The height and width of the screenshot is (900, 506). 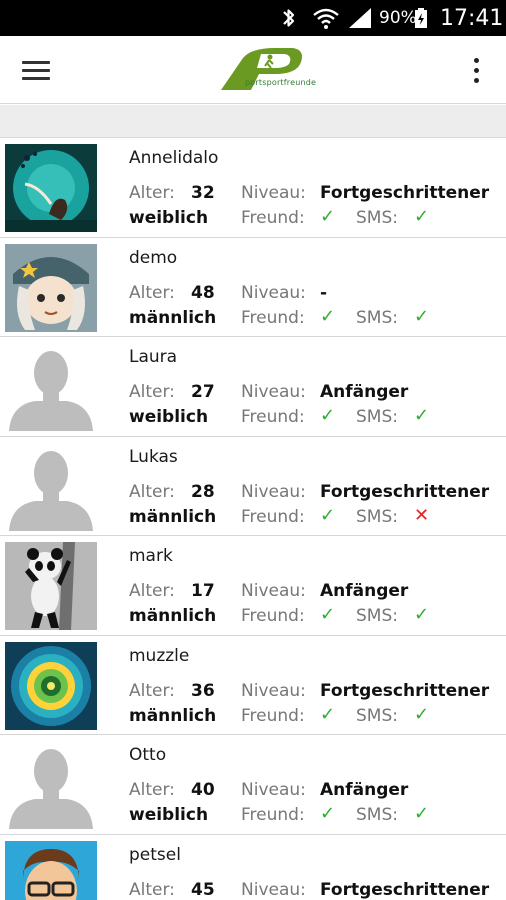 What do you see at coordinates (159, 655) in the screenshot?
I see `user-name: muzzle` at bounding box center [159, 655].